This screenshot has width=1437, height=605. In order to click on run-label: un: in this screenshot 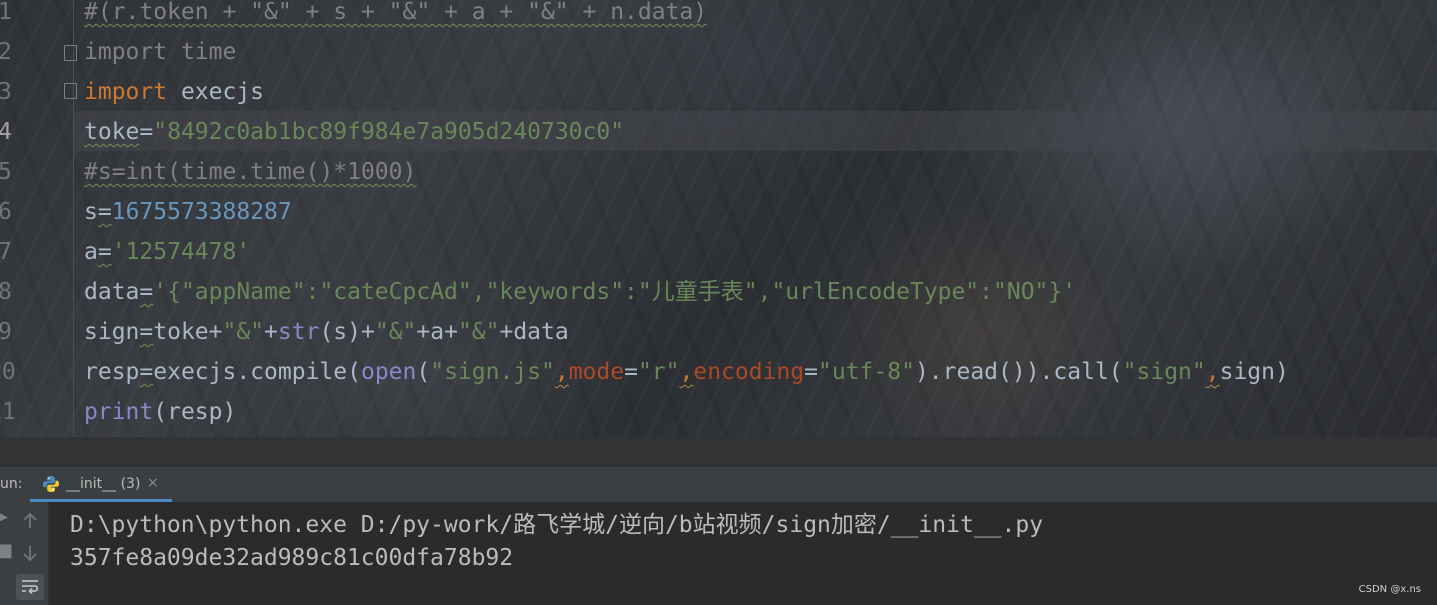, I will do `click(11, 484)`.